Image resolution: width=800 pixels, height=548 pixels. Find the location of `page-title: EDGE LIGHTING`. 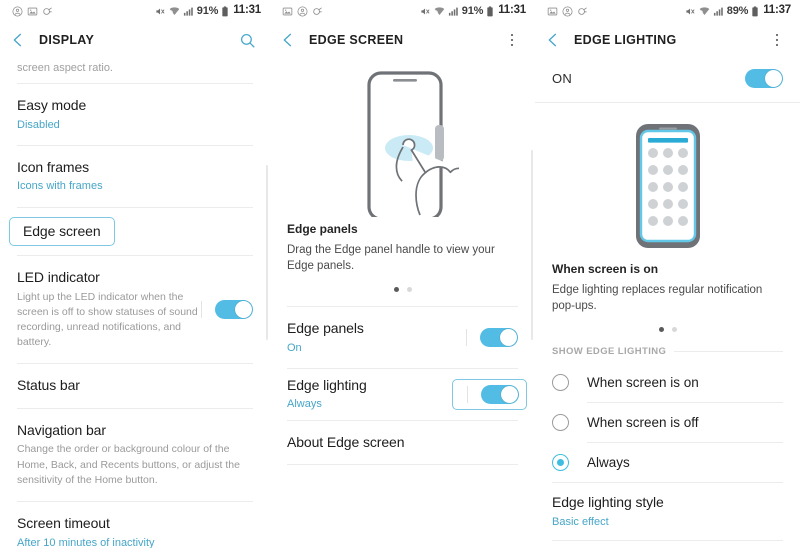

page-title: EDGE LIGHTING is located at coordinates (625, 40).